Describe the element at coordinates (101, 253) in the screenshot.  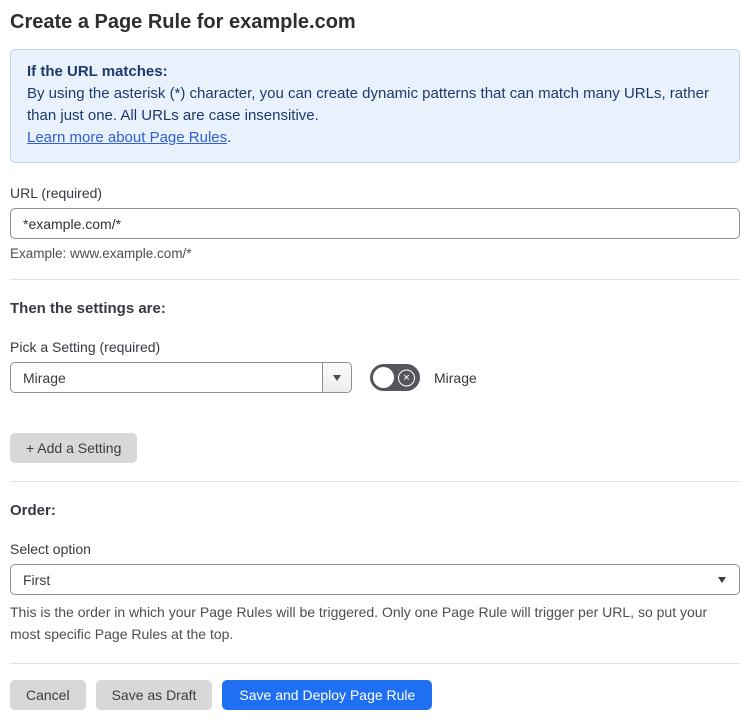
I see `url-example-text: Example: www.example.com/*` at that location.